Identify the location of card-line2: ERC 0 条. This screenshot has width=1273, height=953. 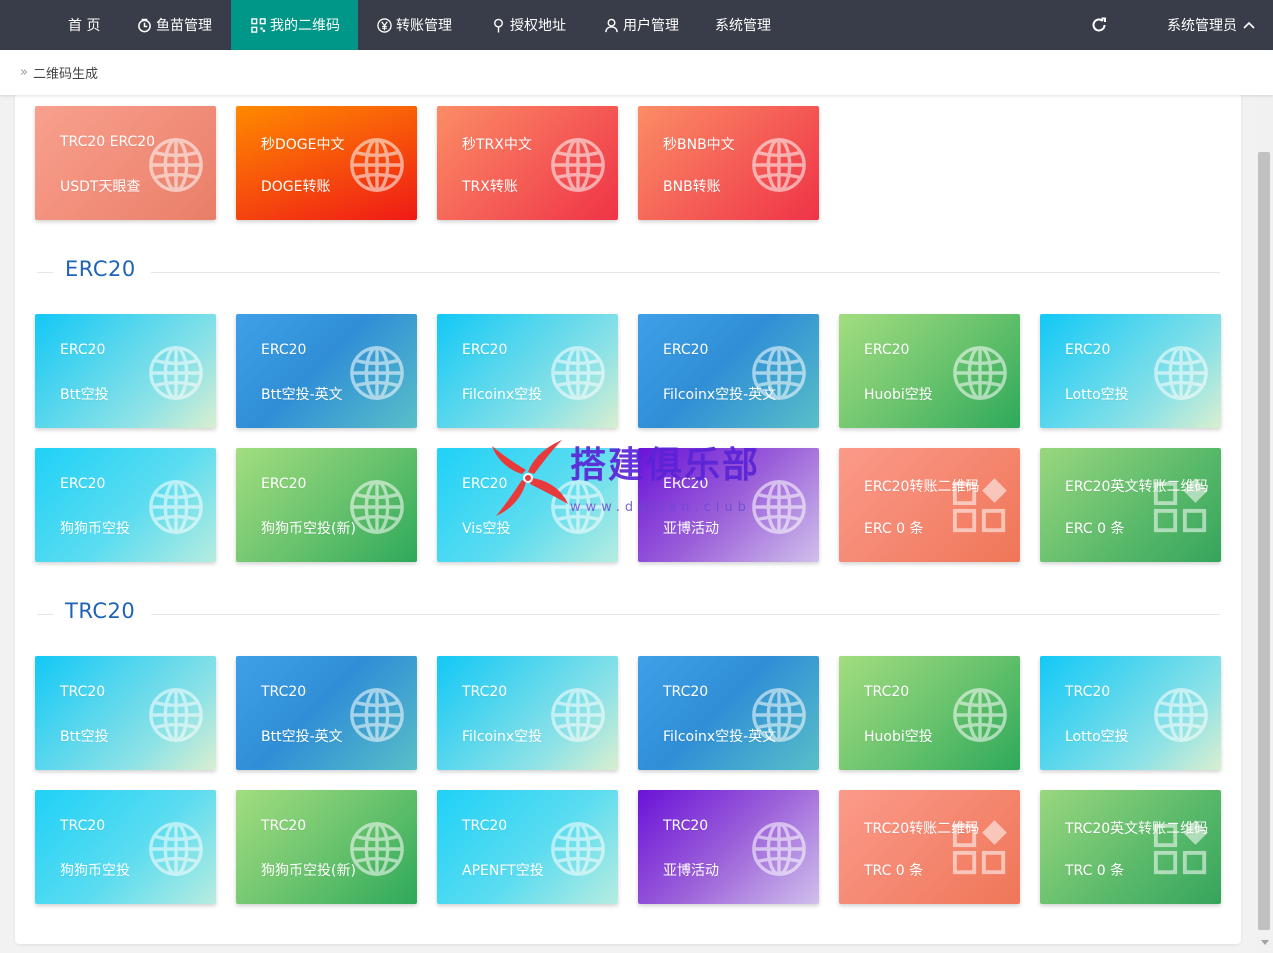
(894, 529).